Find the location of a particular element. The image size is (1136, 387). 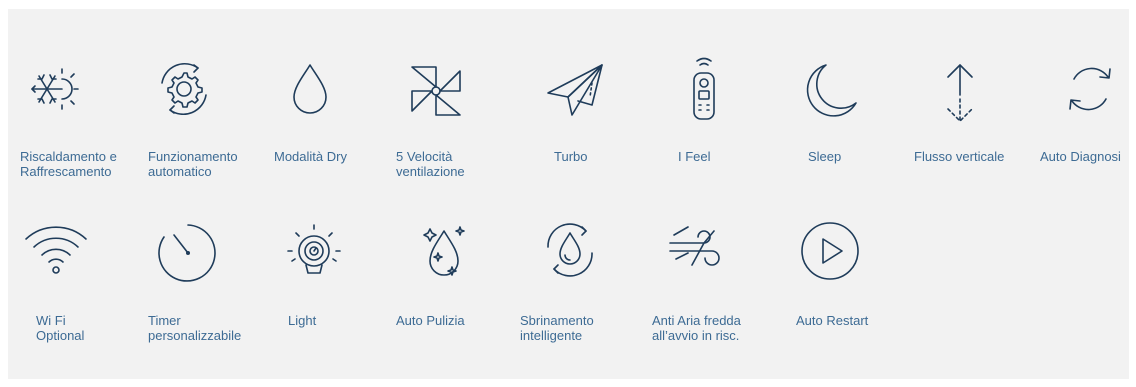

feature-light: Light is located at coordinates (338, 283).